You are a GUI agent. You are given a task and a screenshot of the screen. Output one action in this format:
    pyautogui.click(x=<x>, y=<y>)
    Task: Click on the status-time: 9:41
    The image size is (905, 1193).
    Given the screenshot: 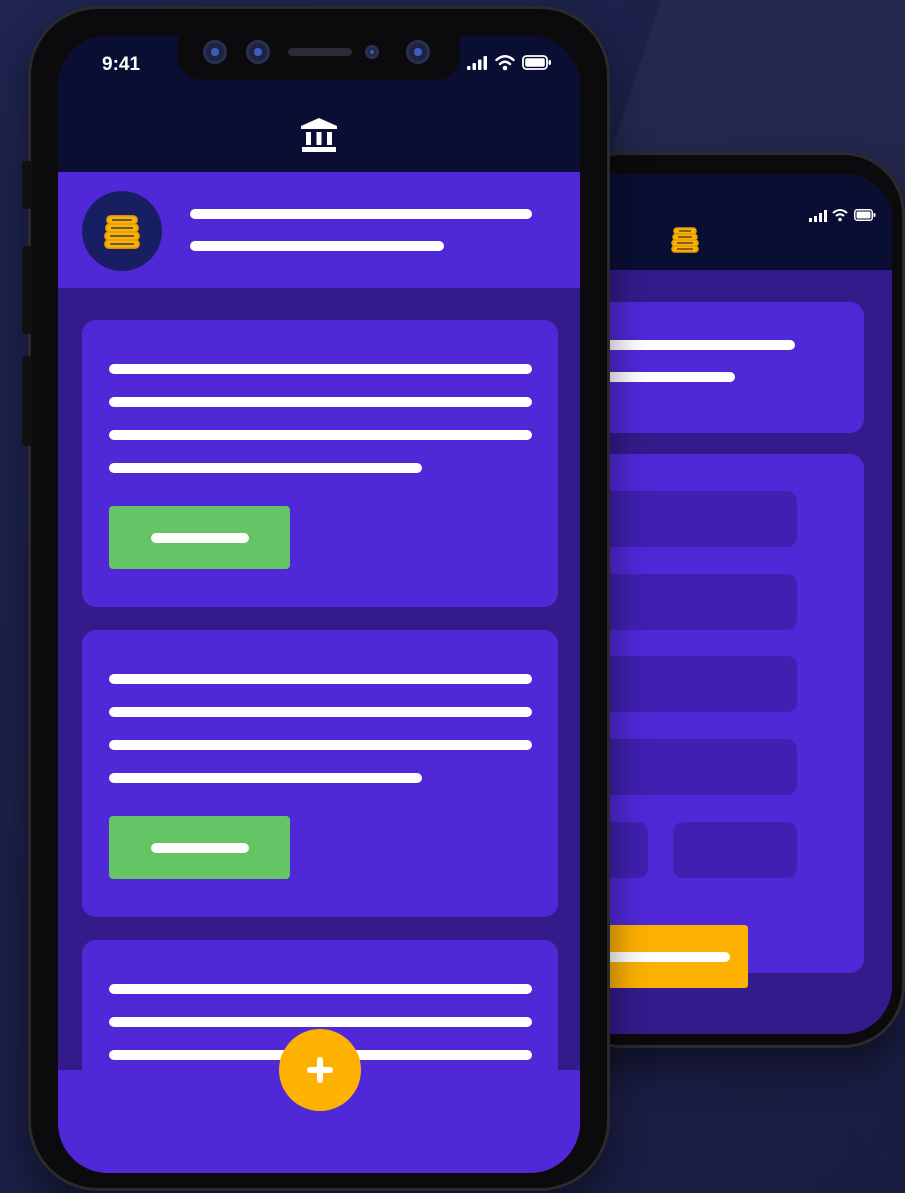 What is the action you would take?
    pyautogui.click(x=121, y=64)
    